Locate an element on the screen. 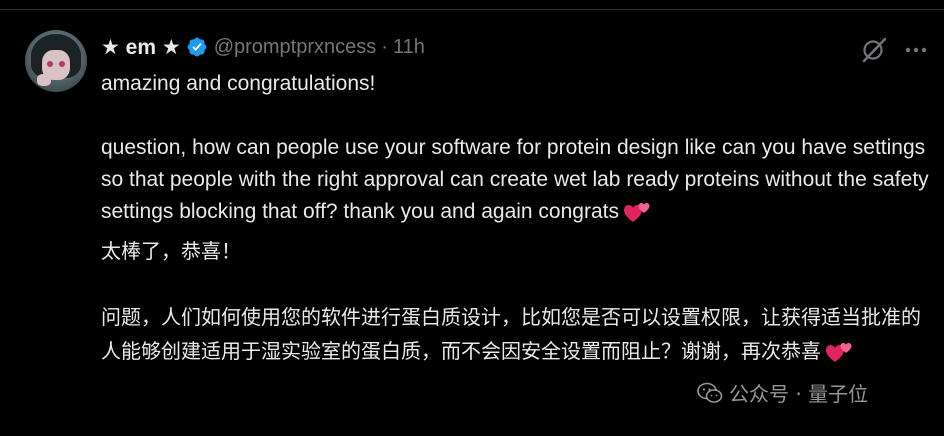  verified-badge-icon is located at coordinates (197, 47).